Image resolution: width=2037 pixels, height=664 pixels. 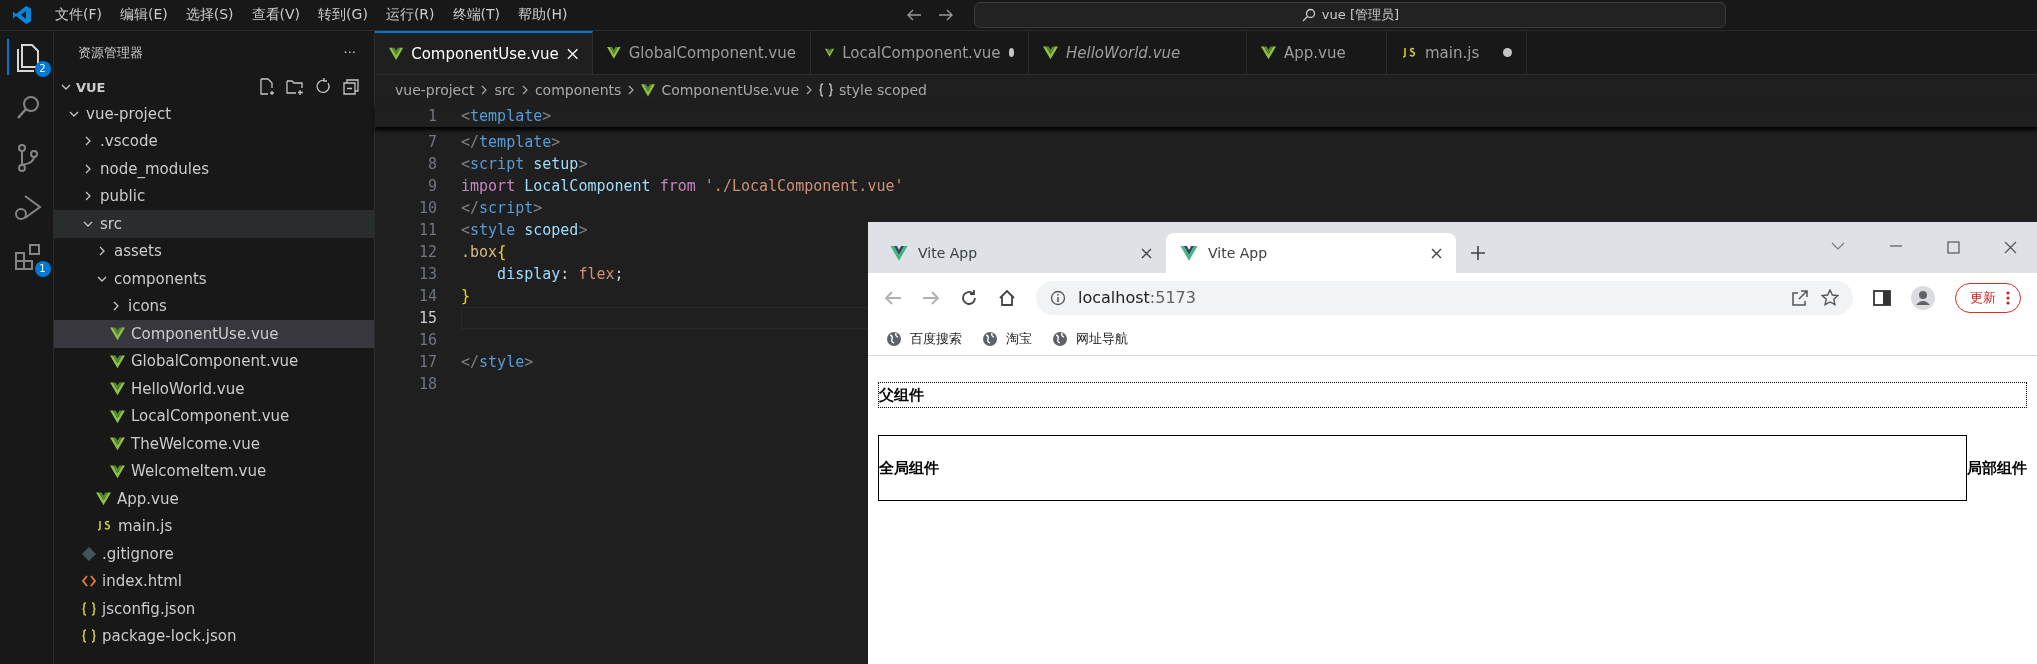 I want to click on breadcrumb-item: style scoped, so click(x=883, y=90).